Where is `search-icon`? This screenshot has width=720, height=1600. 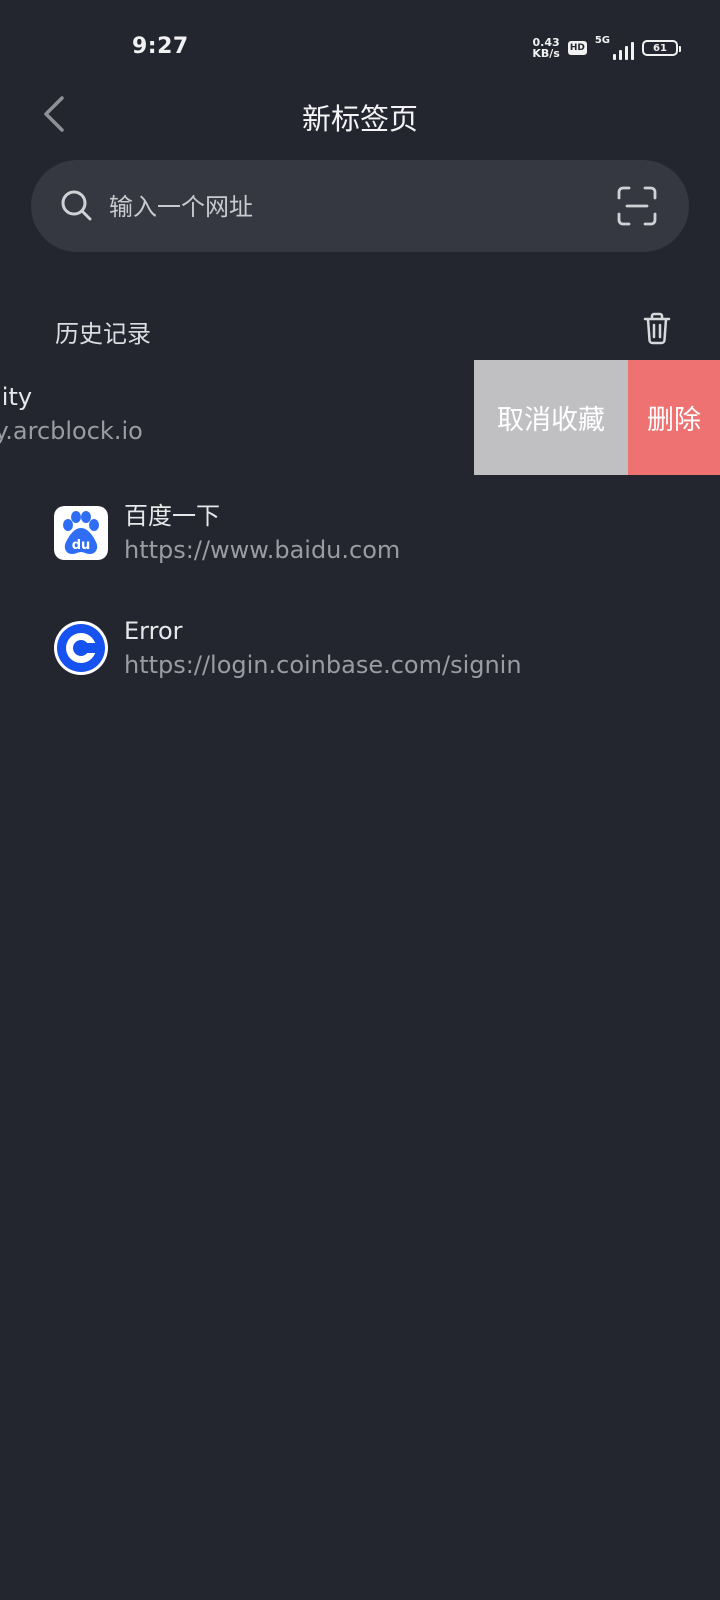
search-icon is located at coordinates (76, 205).